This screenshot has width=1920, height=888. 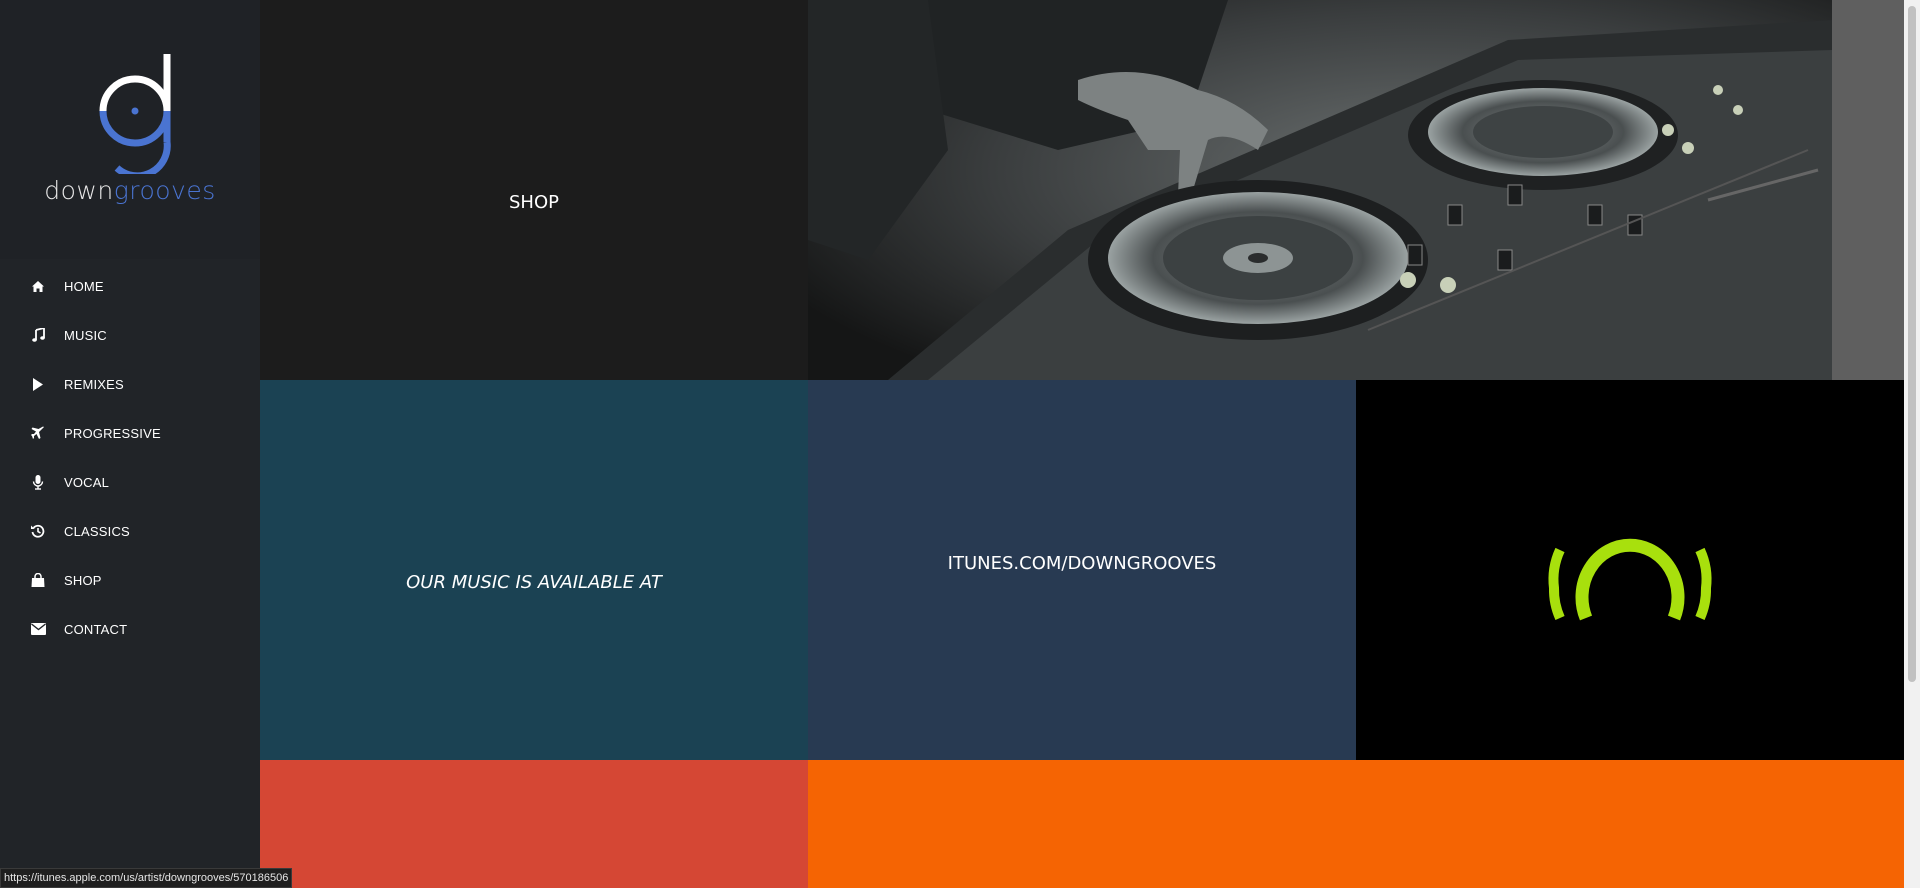 What do you see at coordinates (135, 114) in the screenshot?
I see `downgrooves-logo-icon` at bounding box center [135, 114].